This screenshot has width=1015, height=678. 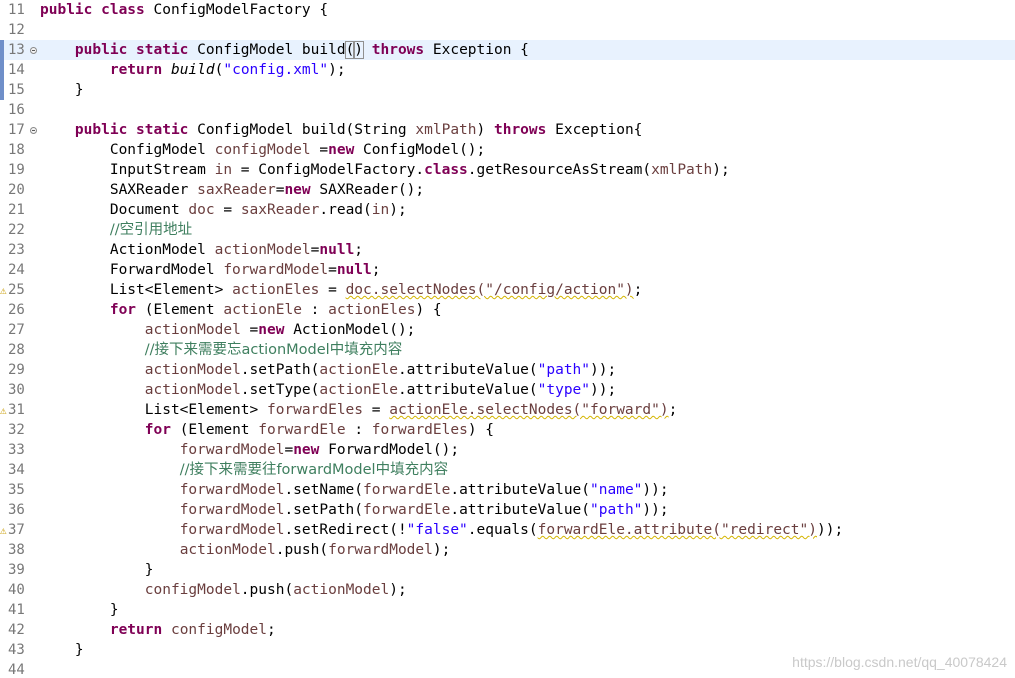 What do you see at coordinates (18, 50) in the screenshot?
I see `line-gutter: 13` at bounding box center [18, 50].